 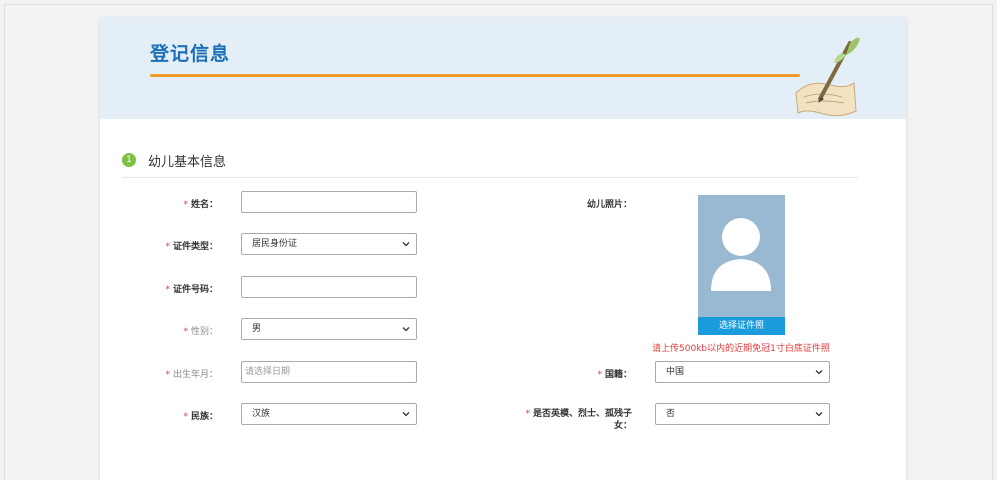 I want to click on birth-placeholder: 请选择日期, so click(x=268, y=372).